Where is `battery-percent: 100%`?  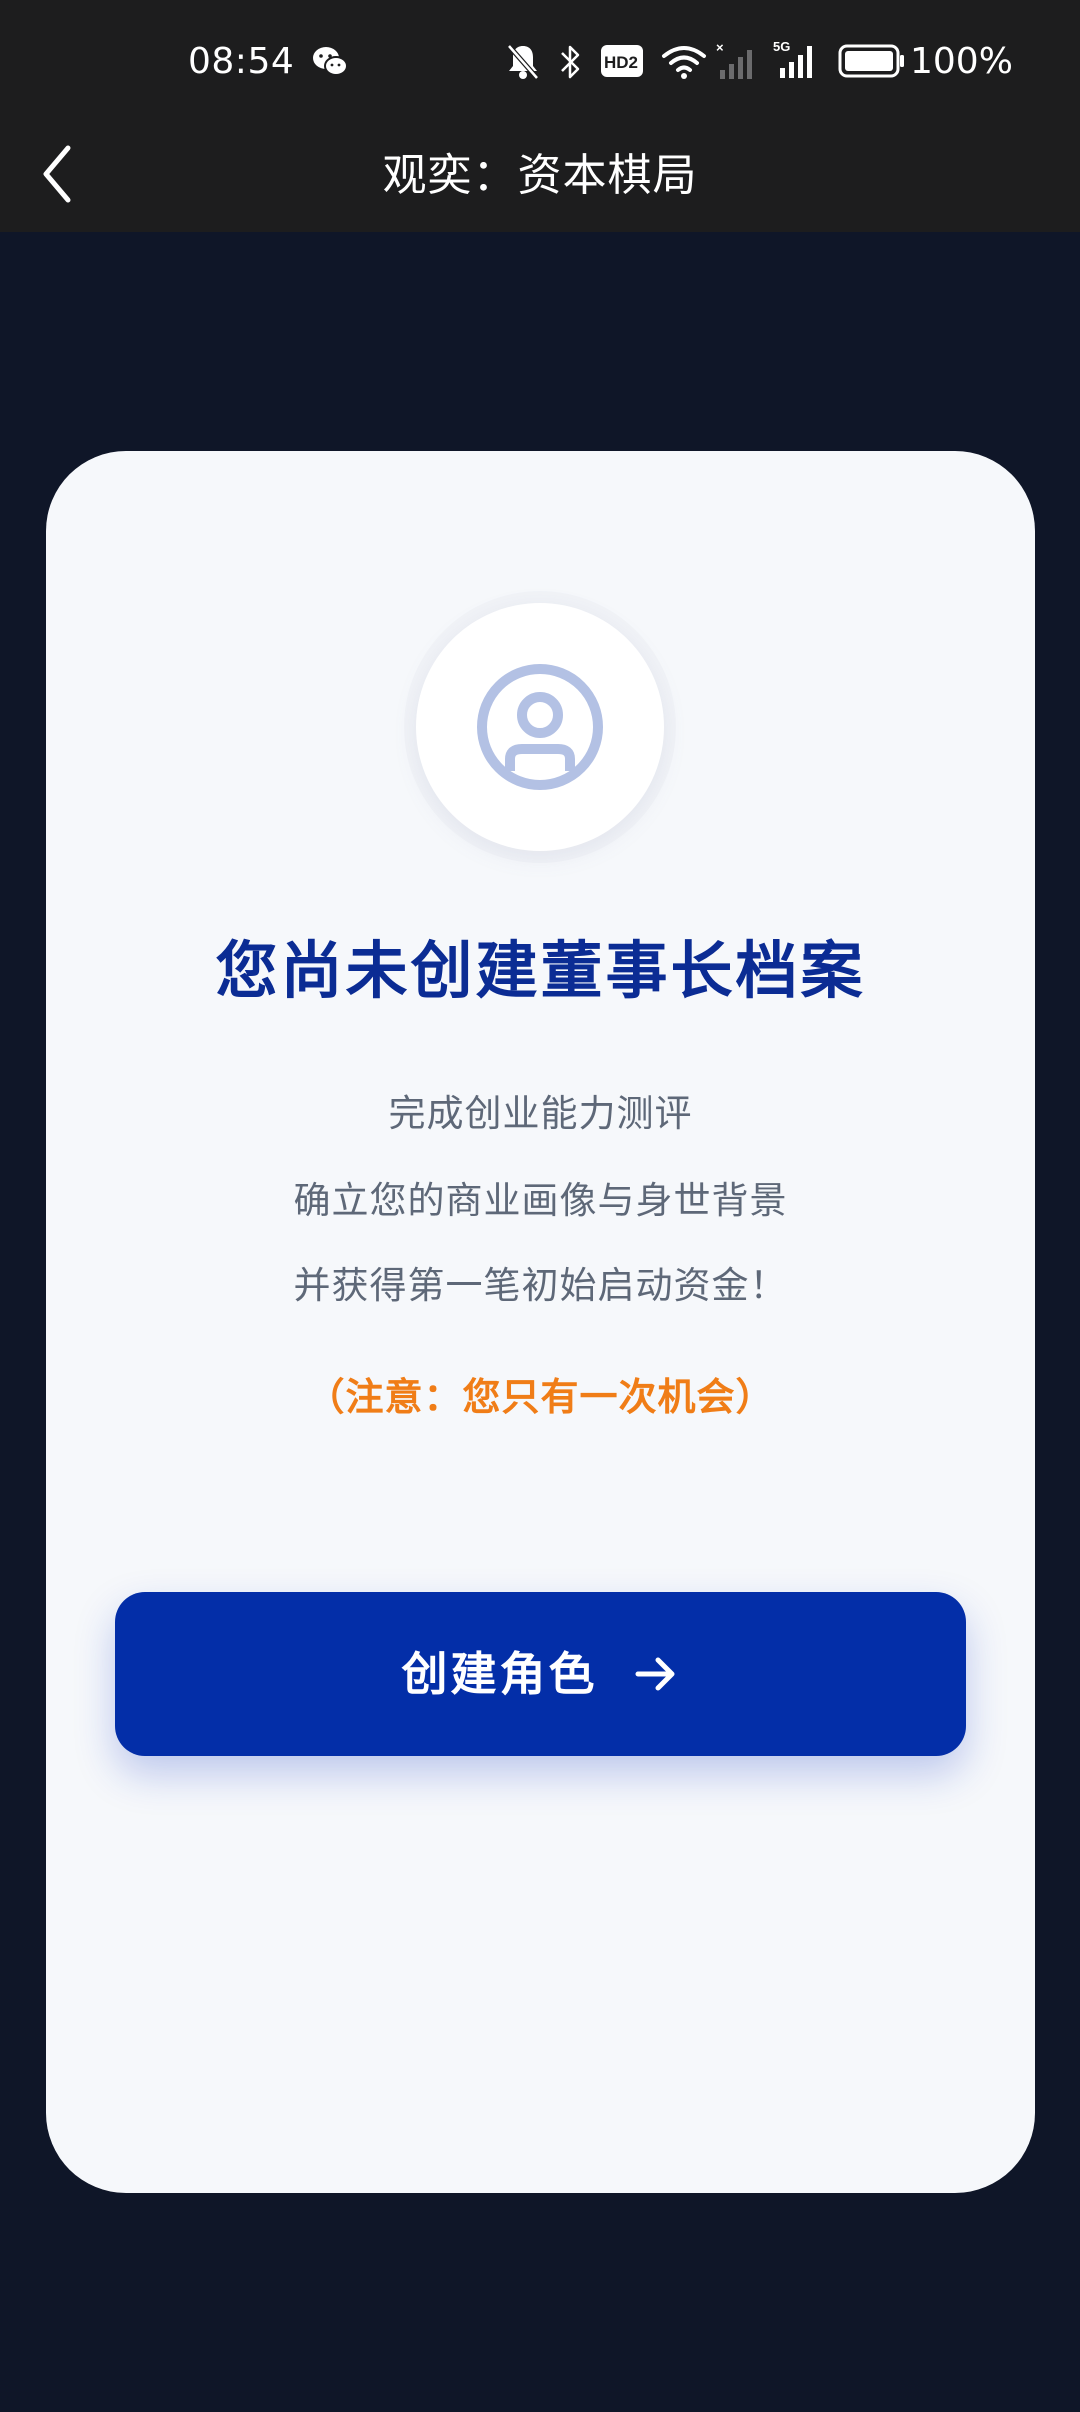 battery-percent: 100% is located at coordinates (961, 61).